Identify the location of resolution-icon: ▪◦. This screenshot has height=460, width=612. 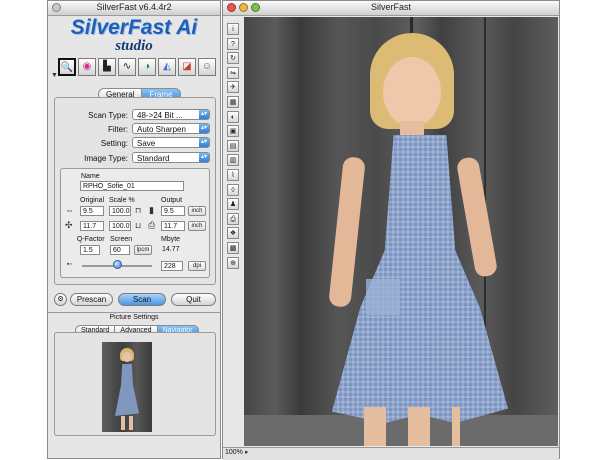
(69, 264).